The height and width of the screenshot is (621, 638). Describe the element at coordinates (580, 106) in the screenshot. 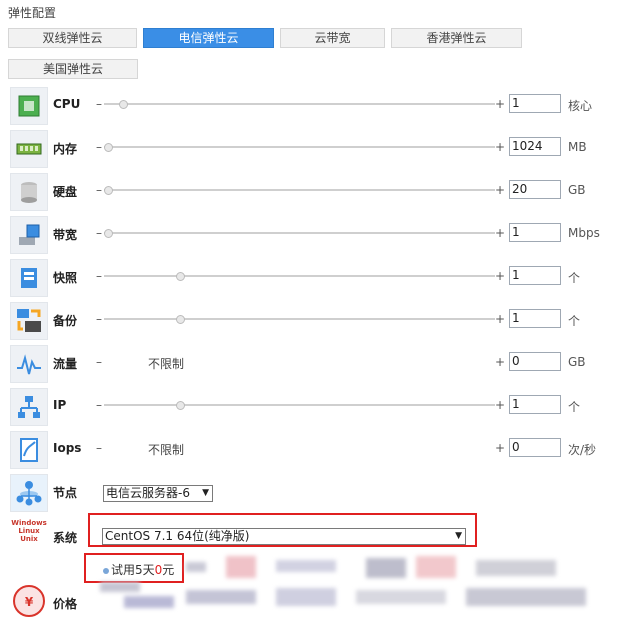

I see `unit-label: 核心` at that location.